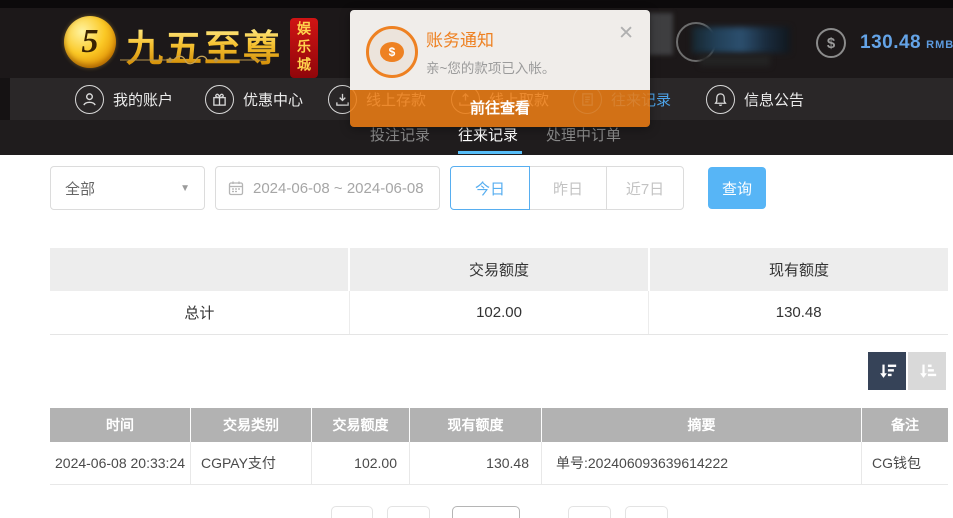  I want to click on summary-header-cell: 交易额度, so click(500, 269).